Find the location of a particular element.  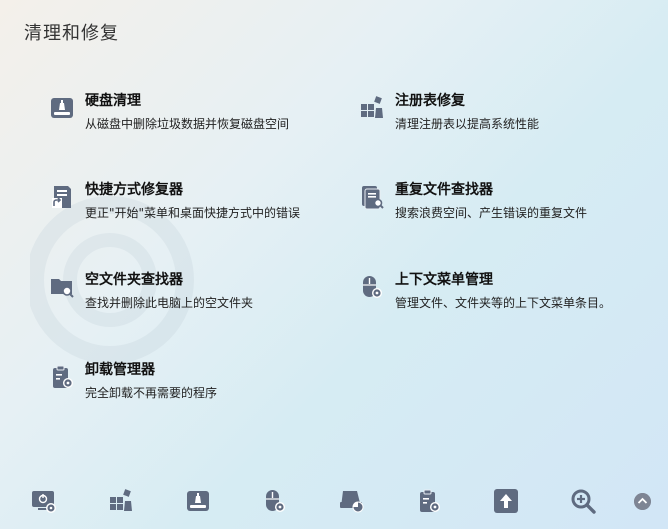

tool-shortcut-repair: 快捷方式修复器 更正"开始"菜单和桌面快捷方式中的错误 is located at coordinates (174, 200).